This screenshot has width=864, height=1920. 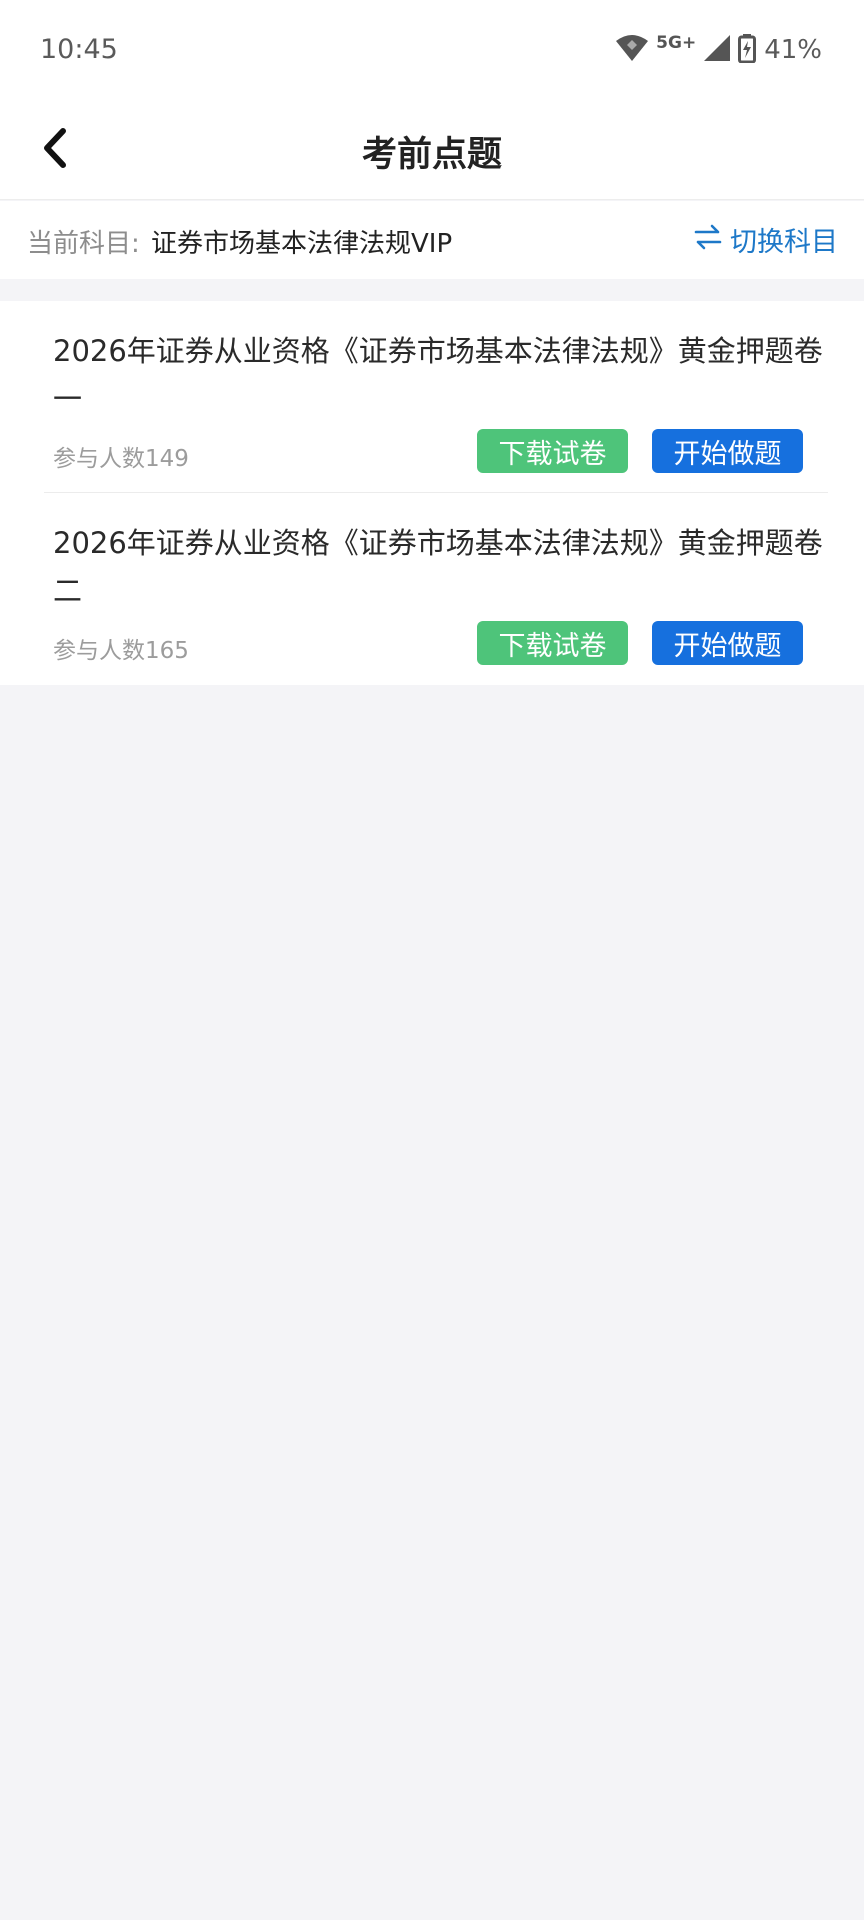 What do you see at coordinates (708, 239) in the screenshot?
I see `swap-arrows-icon` at bounding box center [708, 239].